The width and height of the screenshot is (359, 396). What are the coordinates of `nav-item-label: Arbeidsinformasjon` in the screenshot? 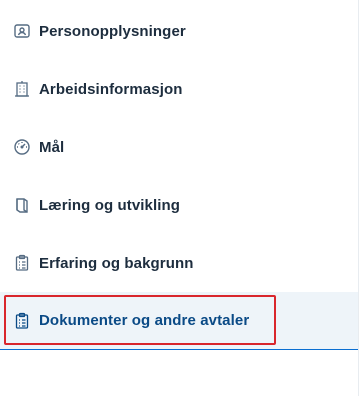 It's located at (111, 89).